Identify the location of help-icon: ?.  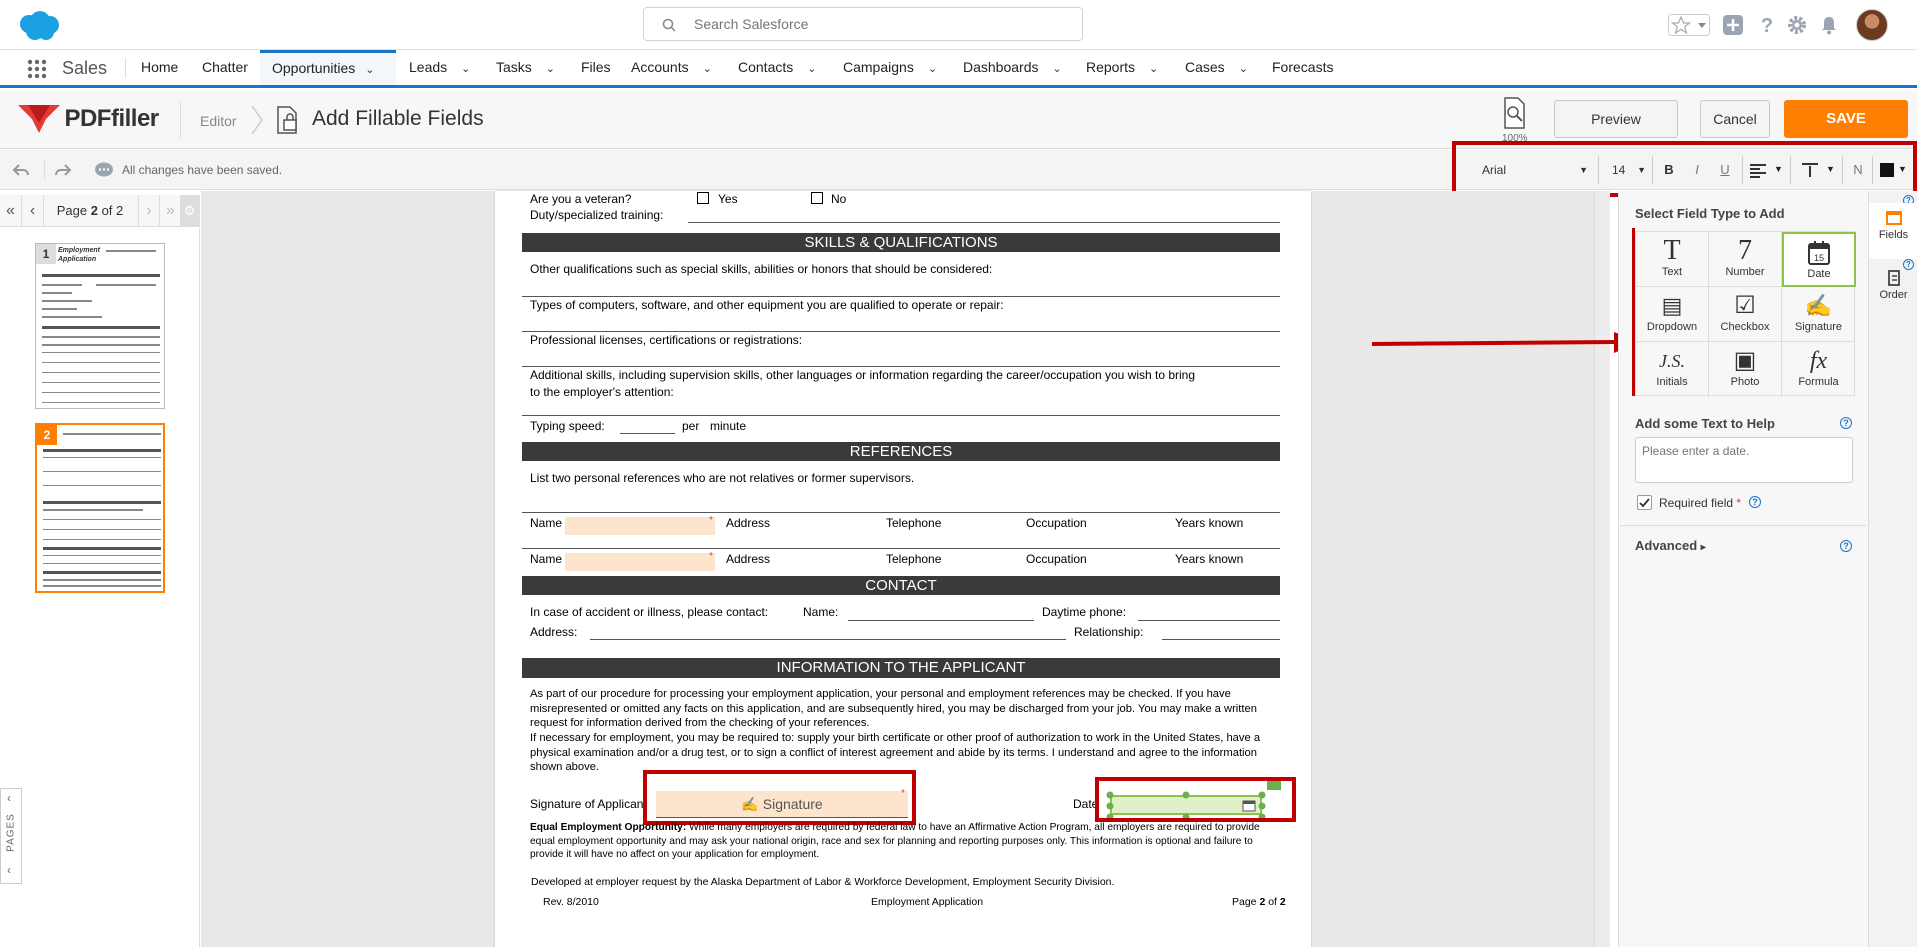
(1767, 25).